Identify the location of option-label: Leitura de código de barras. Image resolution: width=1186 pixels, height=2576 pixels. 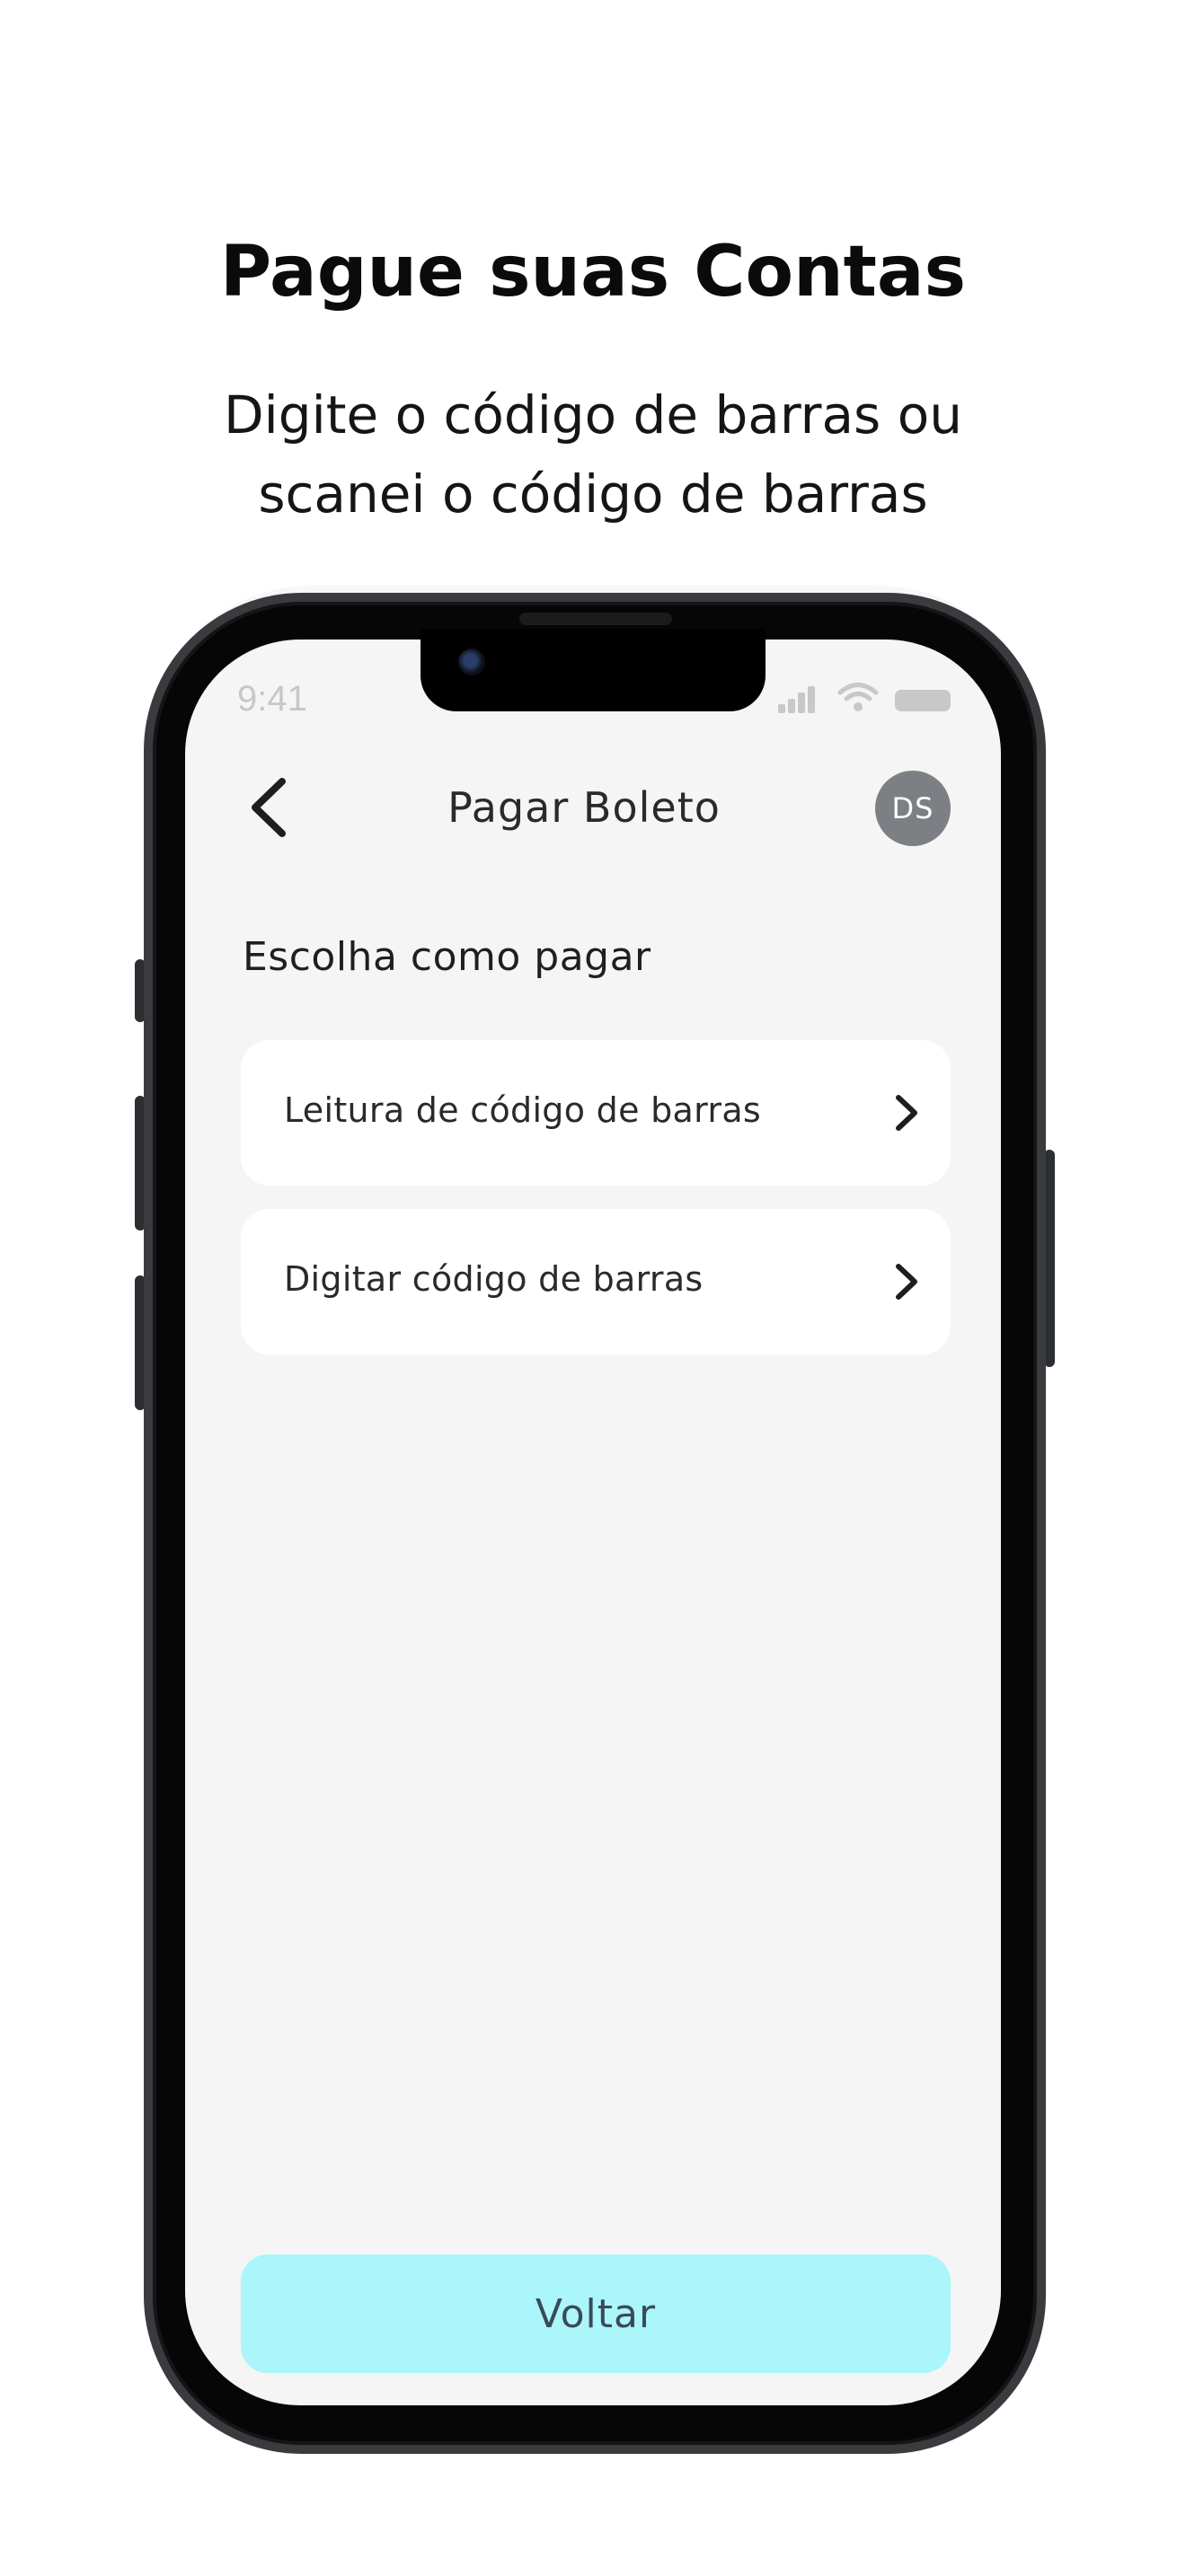
(523, 1110).